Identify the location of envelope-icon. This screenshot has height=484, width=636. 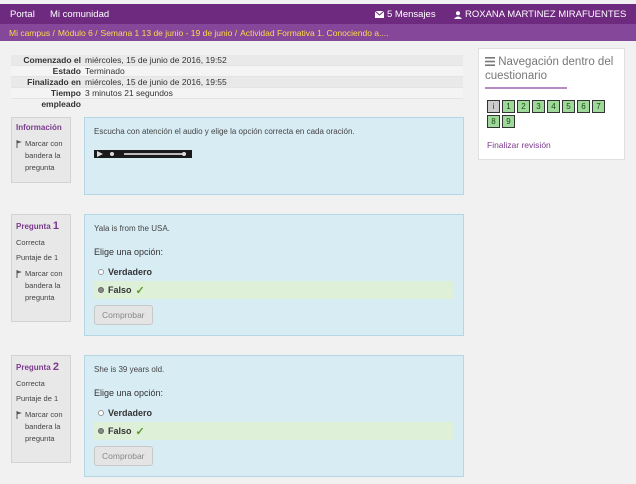
(379, 14).